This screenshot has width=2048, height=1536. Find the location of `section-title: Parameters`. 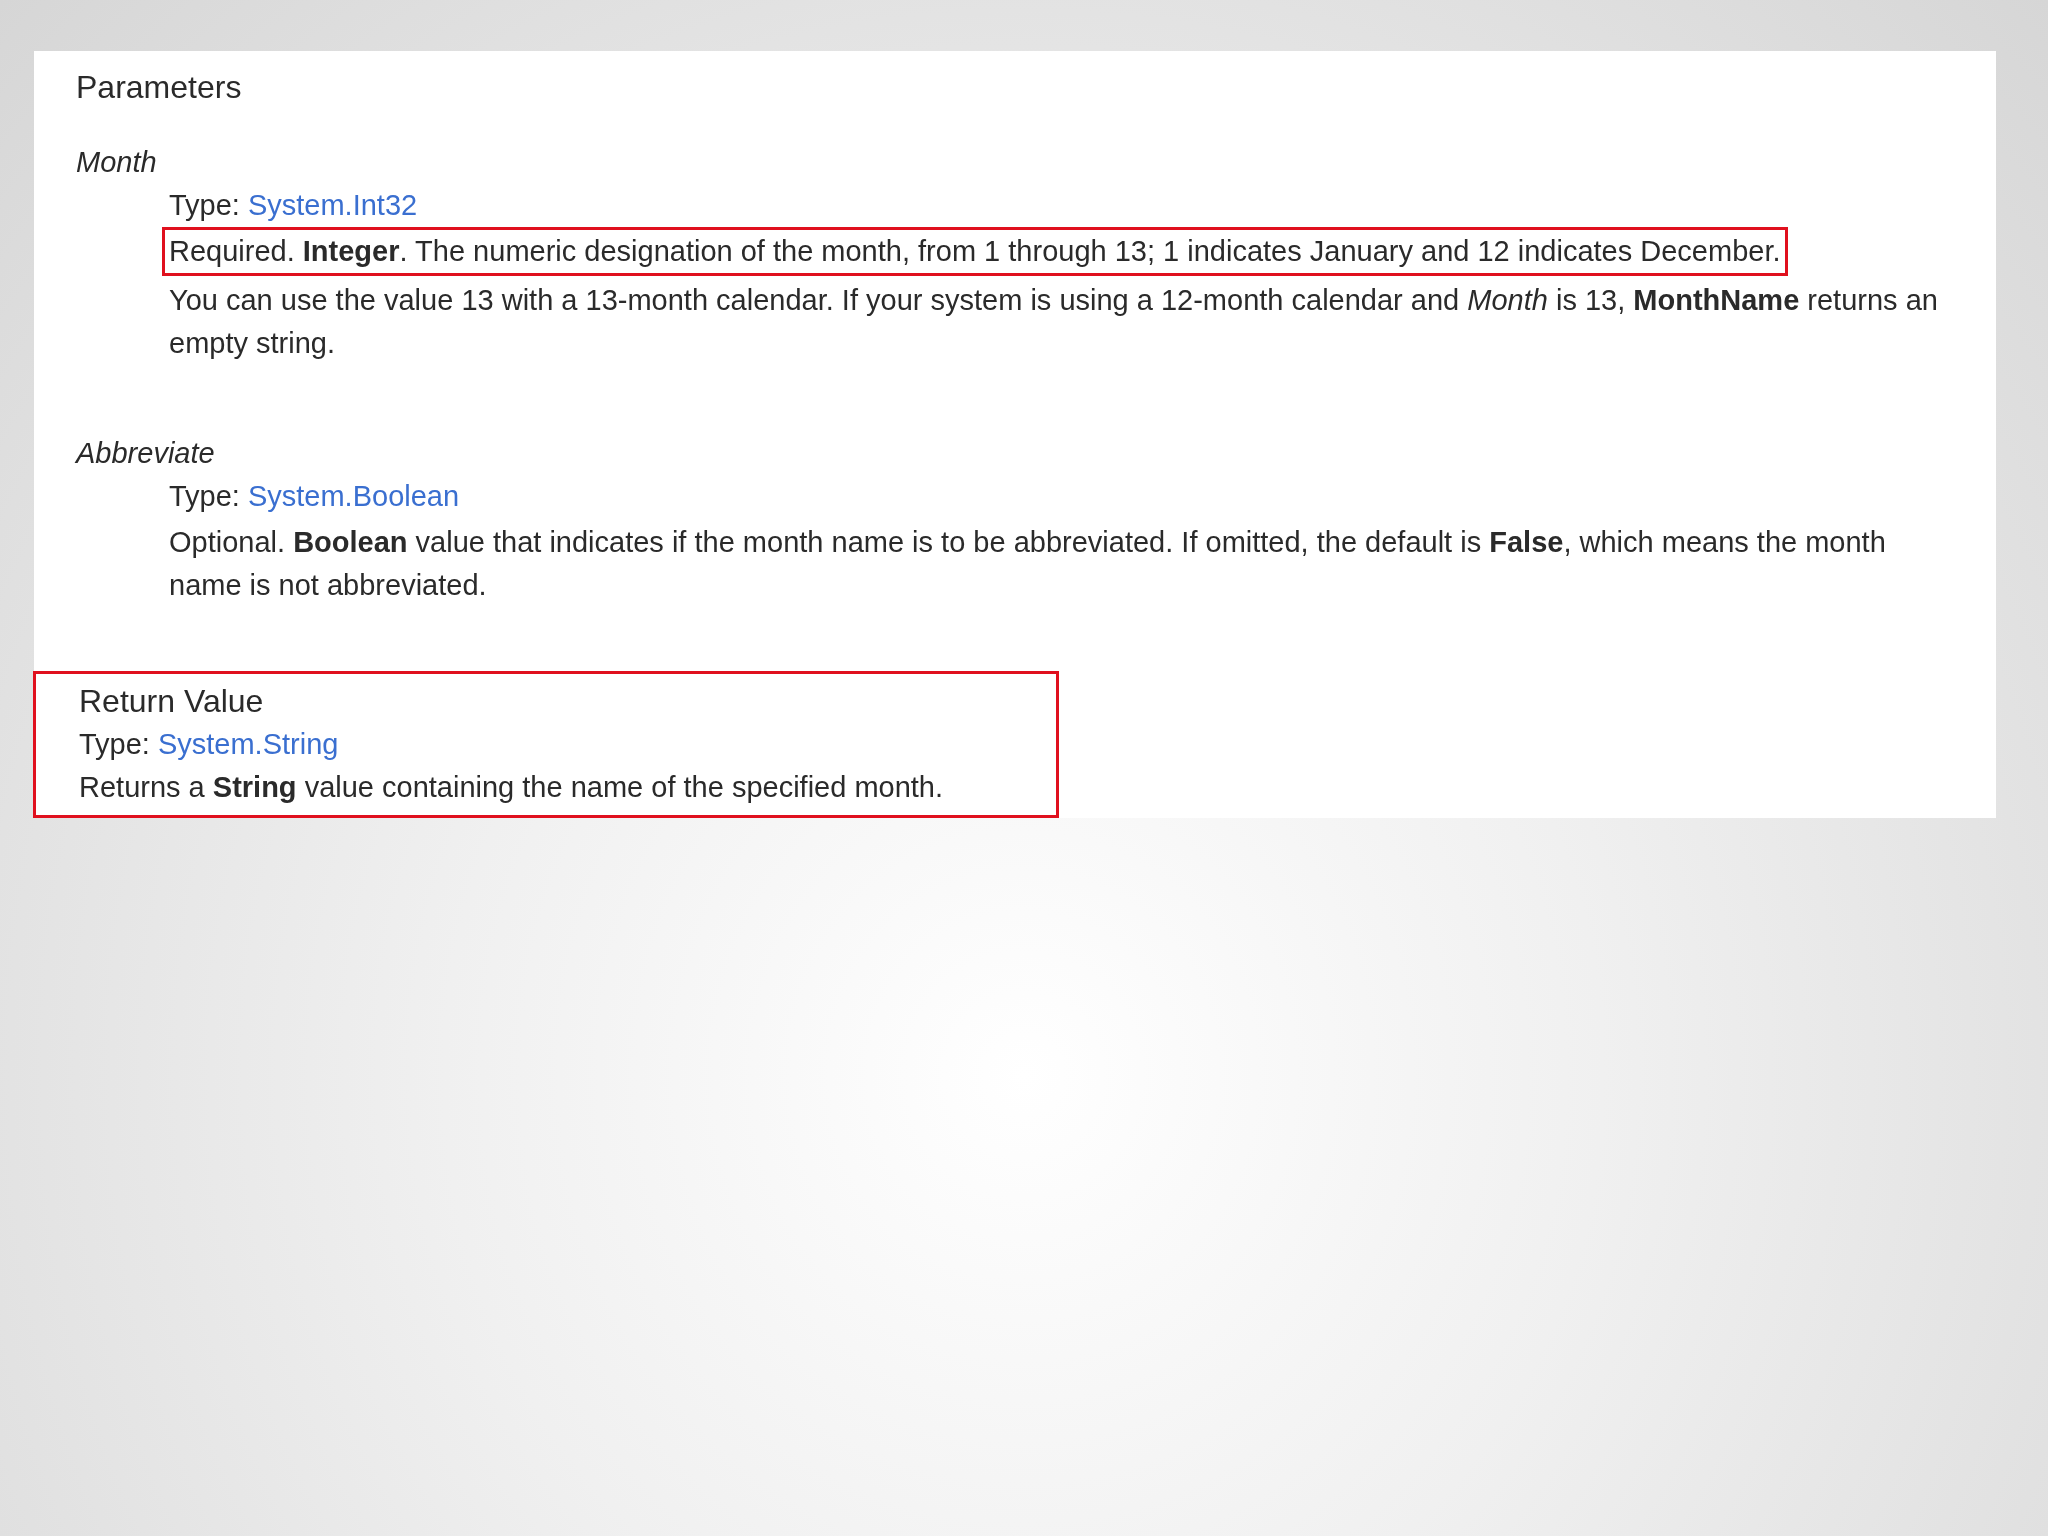

section-title: Parameters is located at coordinates (159, 87).